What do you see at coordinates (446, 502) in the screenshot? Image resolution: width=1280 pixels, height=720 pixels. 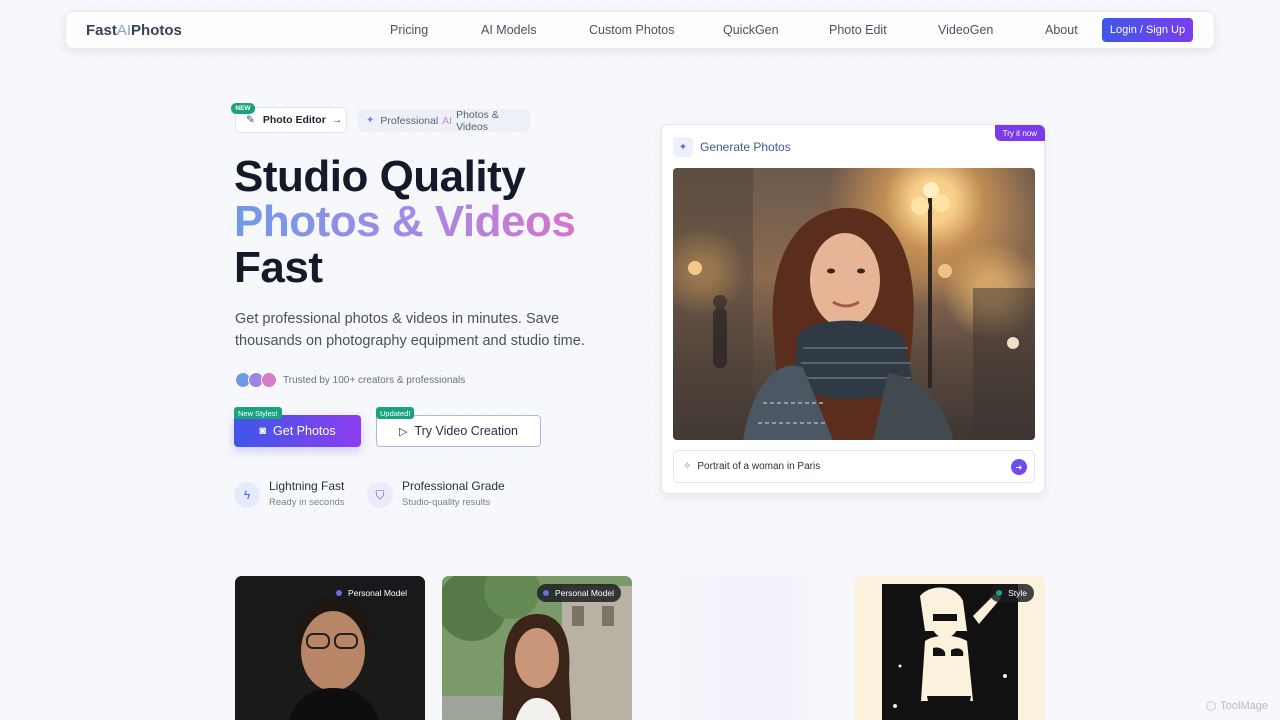 I see `feature-subtitle: Studio-quality results` at bounding box center [446, 502].